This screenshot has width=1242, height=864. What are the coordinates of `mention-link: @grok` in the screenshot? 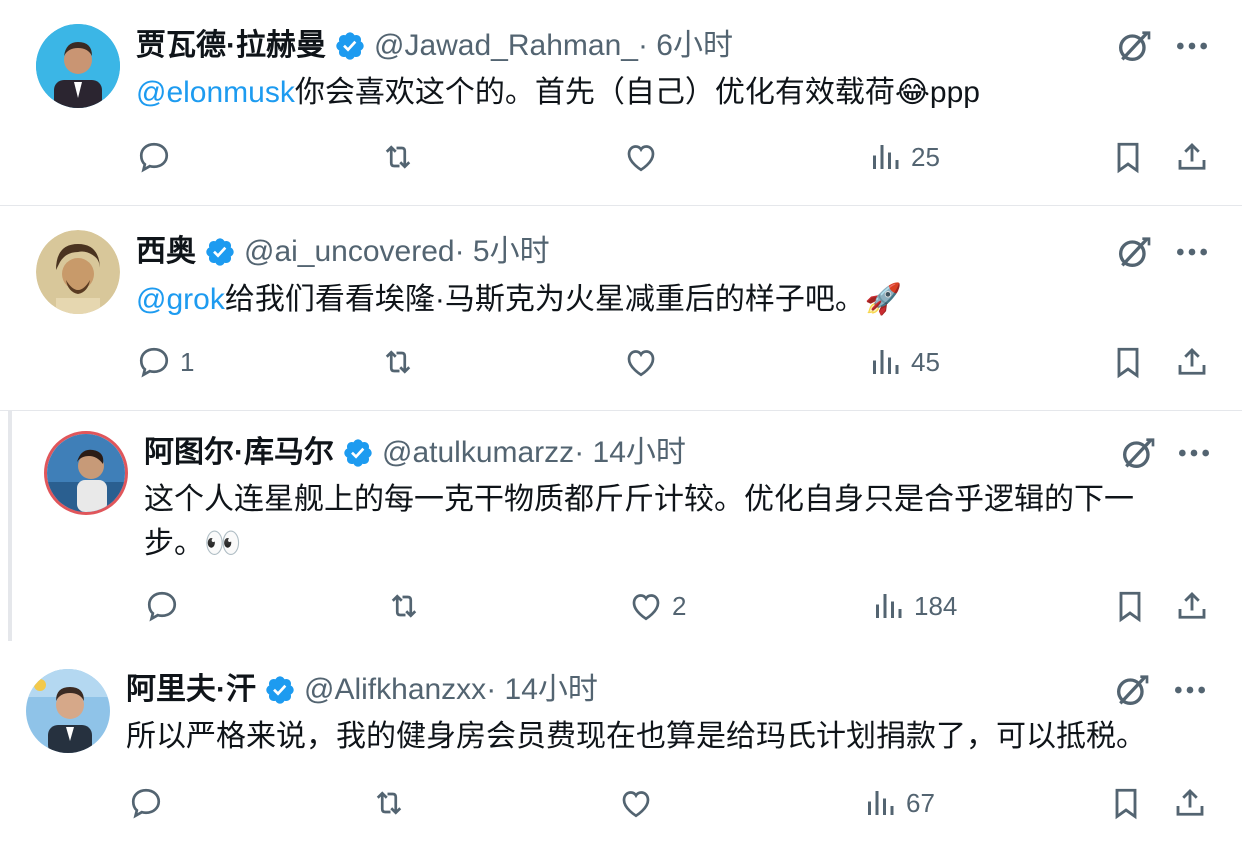 It's located at (180, 299).